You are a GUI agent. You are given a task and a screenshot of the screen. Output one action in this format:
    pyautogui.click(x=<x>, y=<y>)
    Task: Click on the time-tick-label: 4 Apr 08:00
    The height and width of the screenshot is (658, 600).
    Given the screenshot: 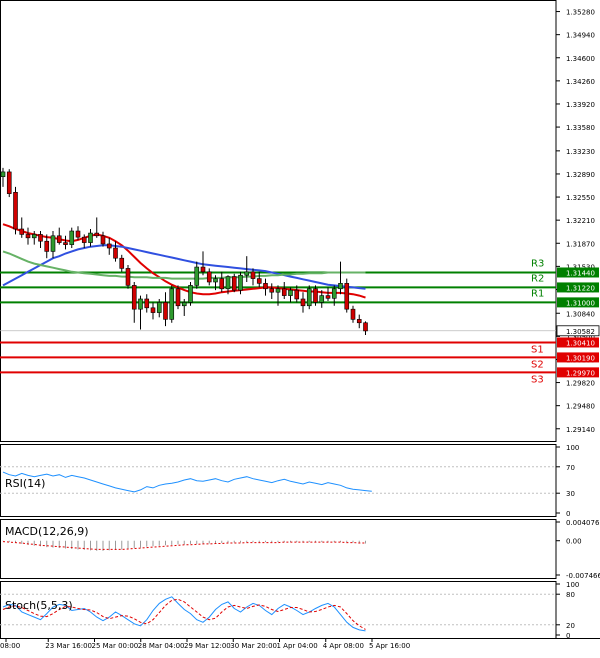 What is the action you would take?
    pyautogui.click(x=343, y=646)
    